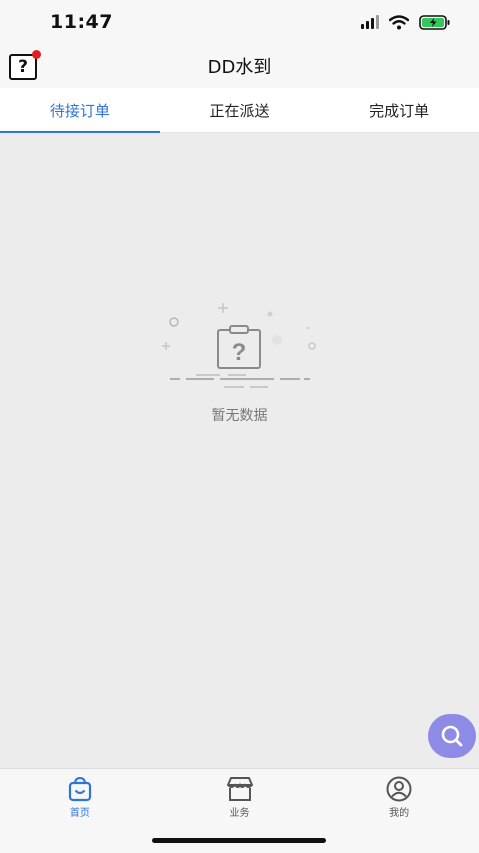 This screenshot has width=479, height=853. What do you see at coordinates (81, 22) in the screenshot?
I see `status-time: 11:47` at bounding box center [81, 22].